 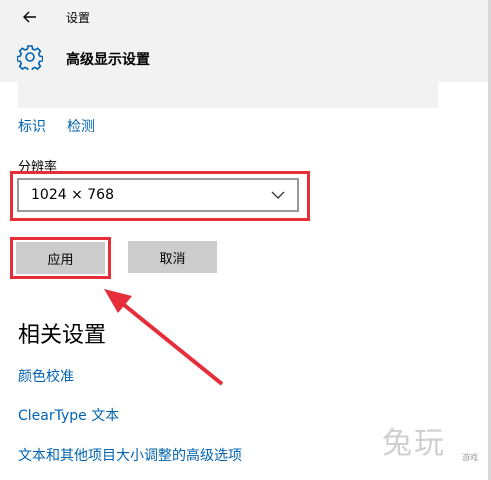 I want to click on page-header: 高级显示设置, so click(x=244, y=58).